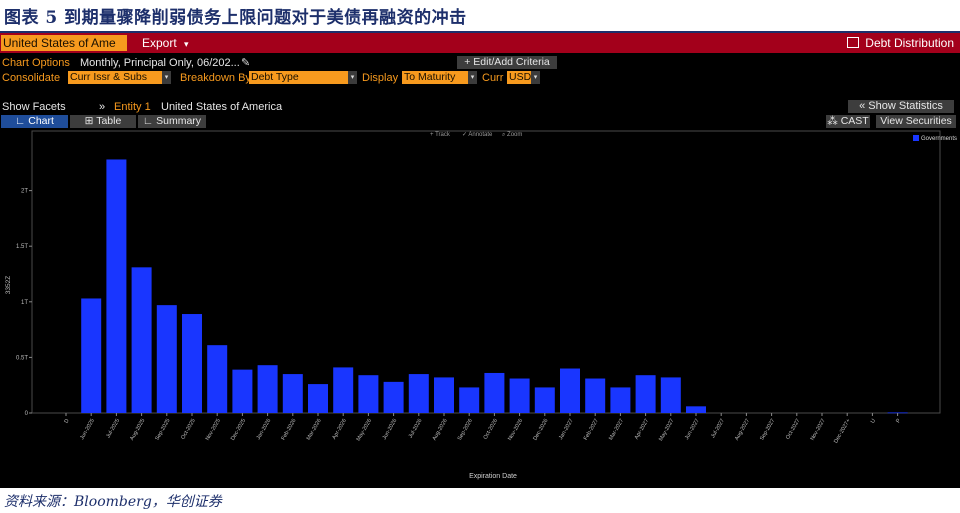  Describe the element at coordinates (645, 394) in the screenshot. I see `bar-Apr-2027` at that location.